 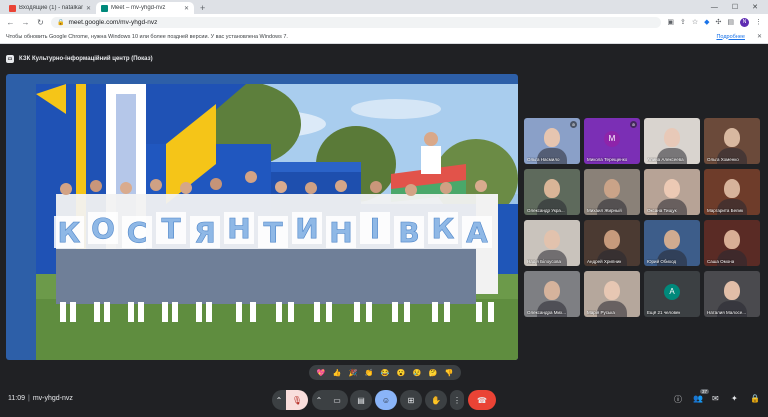 What do you see at coordinates (698, 398) in the screenshot?
I see `people-icon: 👥` at bounding box center [698, 398].